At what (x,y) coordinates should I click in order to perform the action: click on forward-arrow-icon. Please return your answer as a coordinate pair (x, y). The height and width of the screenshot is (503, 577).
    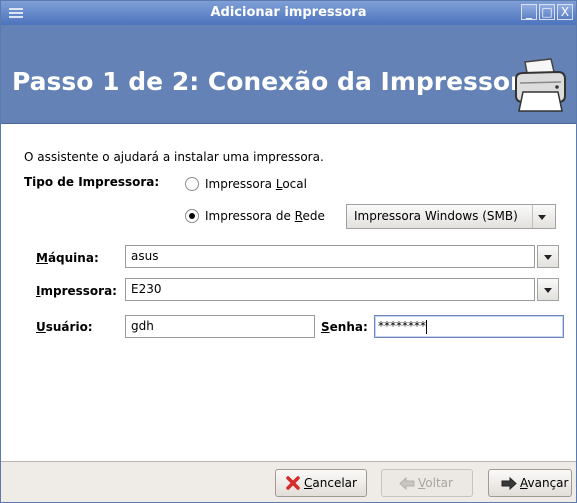
    Looking at the image, I should click on (509, 483).